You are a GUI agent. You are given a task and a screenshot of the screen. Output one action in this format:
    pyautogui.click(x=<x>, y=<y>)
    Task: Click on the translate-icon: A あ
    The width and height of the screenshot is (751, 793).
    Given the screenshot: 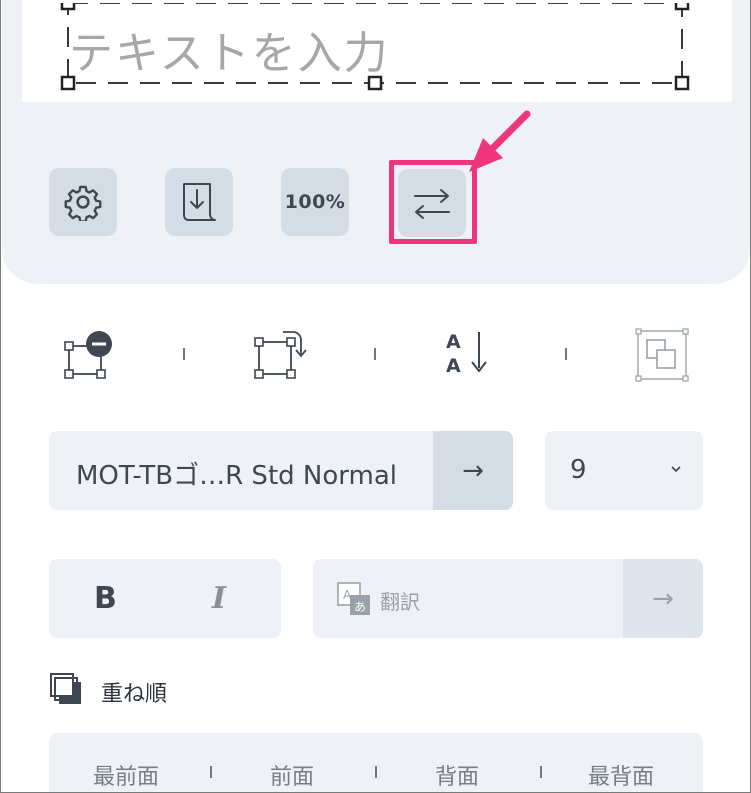 What is the action you would take?
    pyautogui.click(x=353, y=598)
    